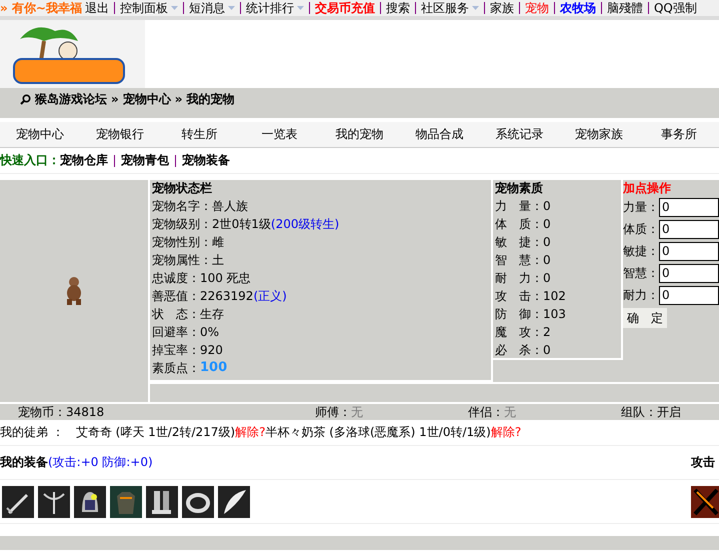 The image size is (719, 553). Describe the element at coordinates (641, 273) in the screenshot. I see `field-label: 智慧：` at that location.